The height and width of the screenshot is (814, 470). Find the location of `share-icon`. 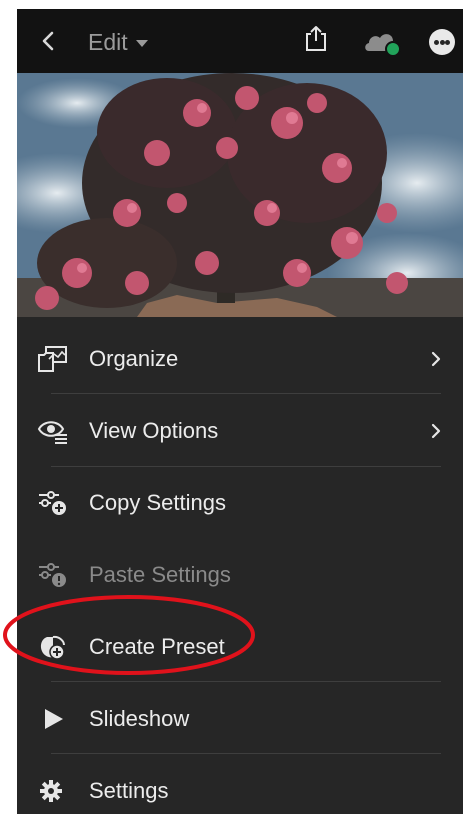

share-icon is located at coordinates (316, 39).